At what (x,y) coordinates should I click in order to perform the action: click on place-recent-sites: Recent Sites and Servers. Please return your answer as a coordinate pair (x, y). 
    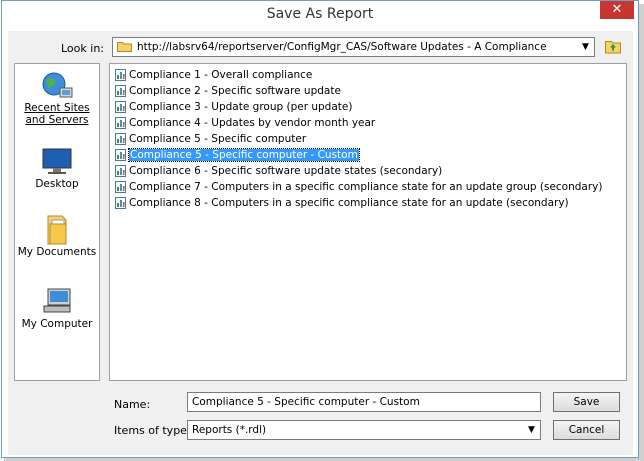
    Looking at the image, I should click on (57, 98).